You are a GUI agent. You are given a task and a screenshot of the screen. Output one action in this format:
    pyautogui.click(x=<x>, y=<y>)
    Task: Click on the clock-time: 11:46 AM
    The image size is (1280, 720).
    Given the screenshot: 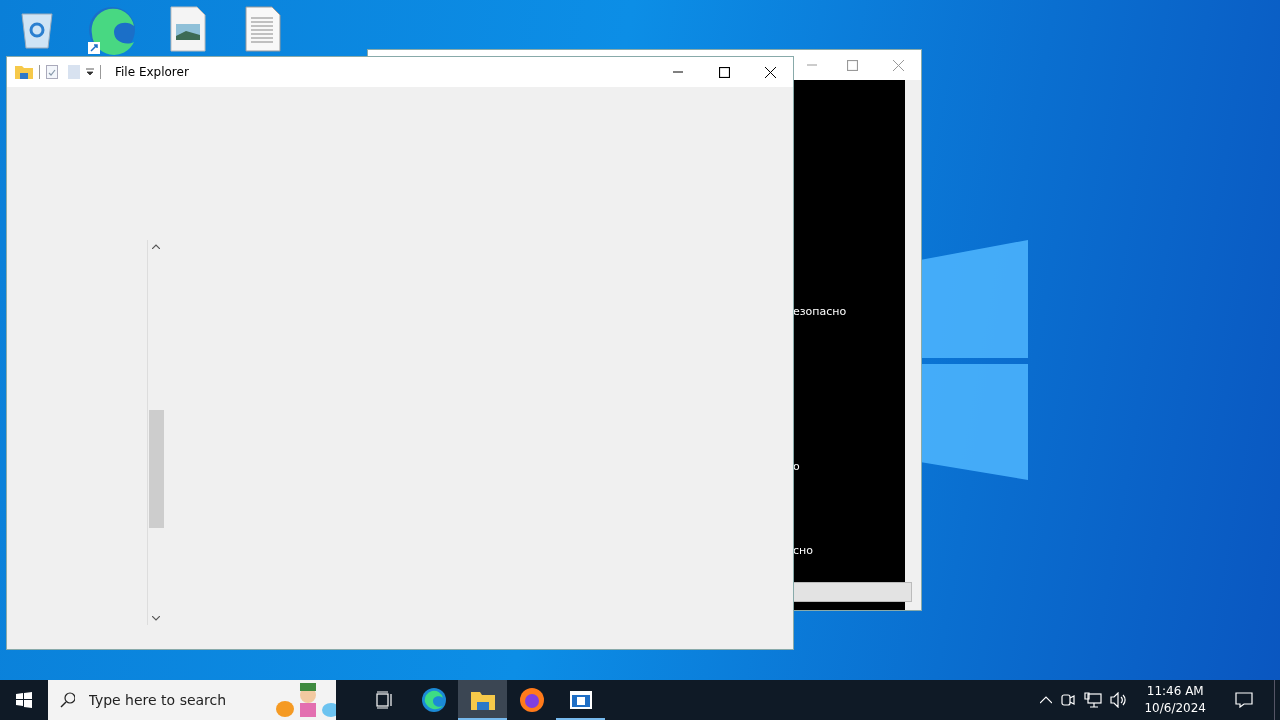 What is the action you would take?
    pyautogui.click(x=1175, y=691)
    